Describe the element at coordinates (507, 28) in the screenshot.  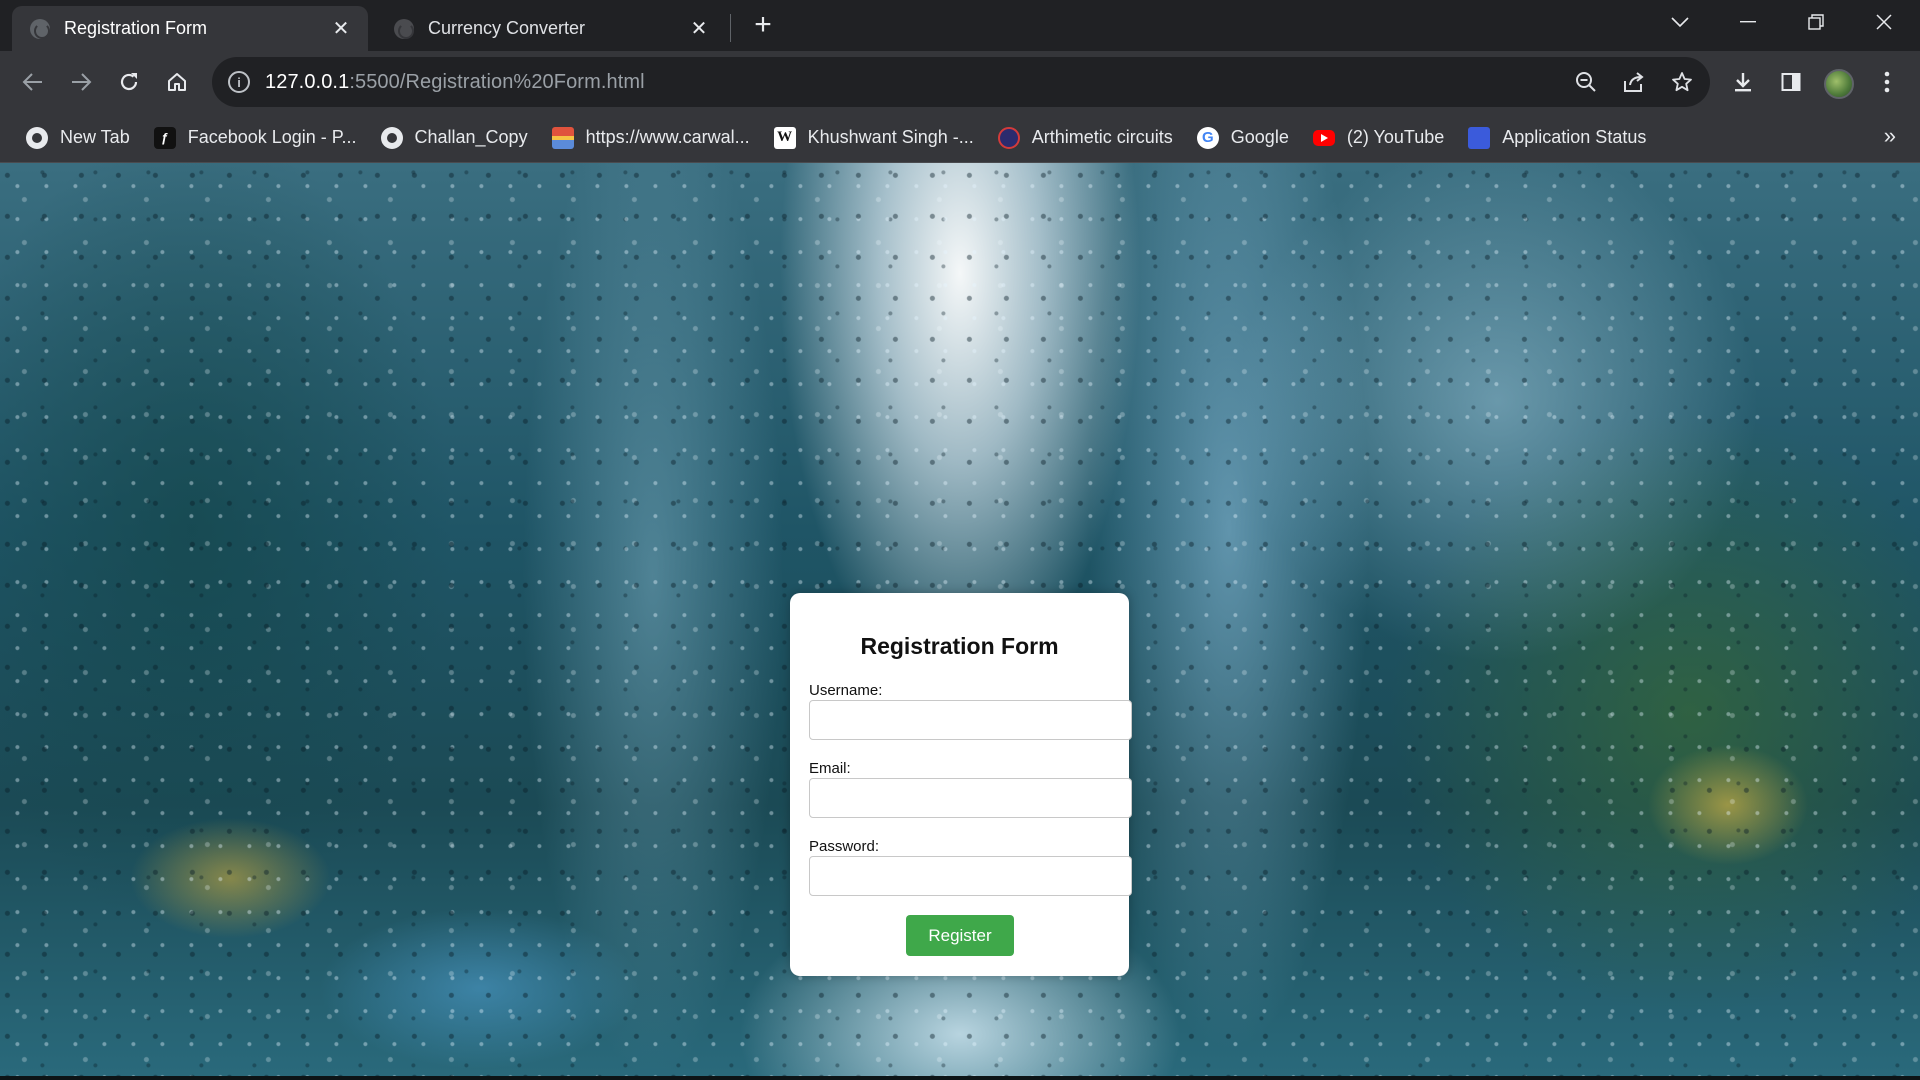
I see `tab-title: Currency Converter` at that location.